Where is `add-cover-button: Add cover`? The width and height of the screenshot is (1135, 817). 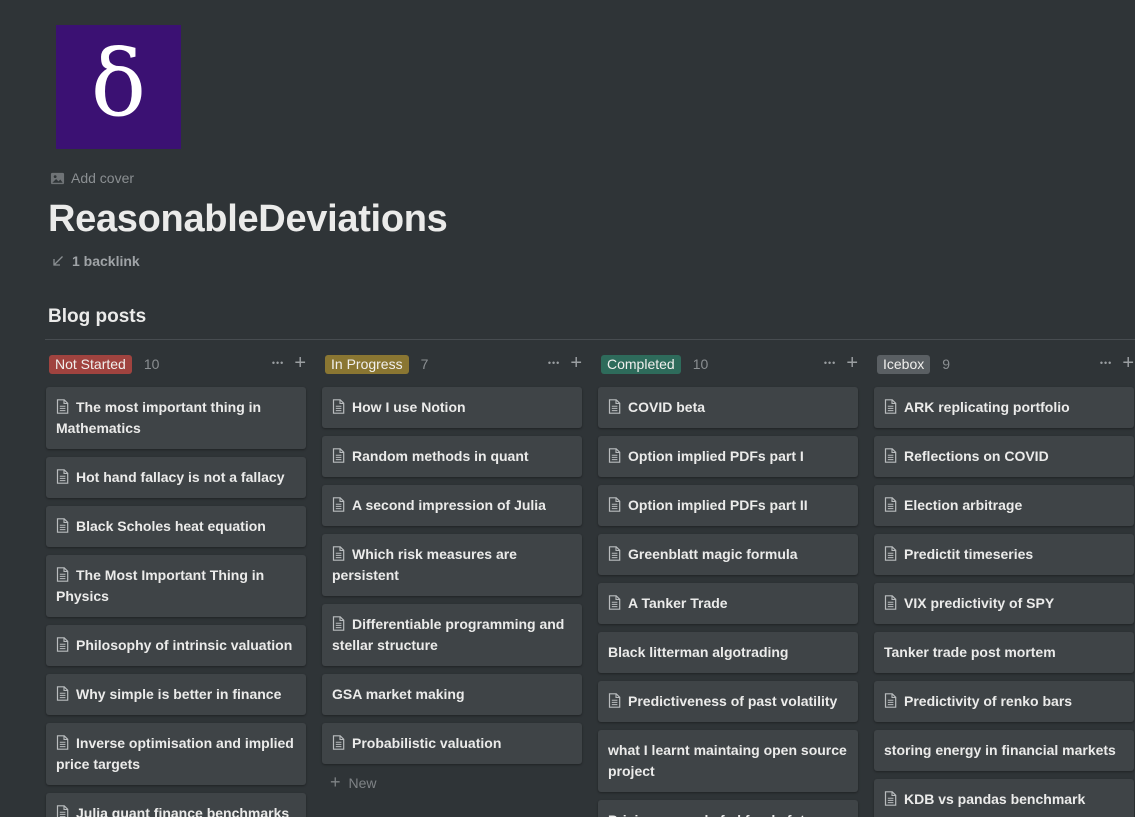 add-cover-button: Add cover is located at coordinates (92, 178).